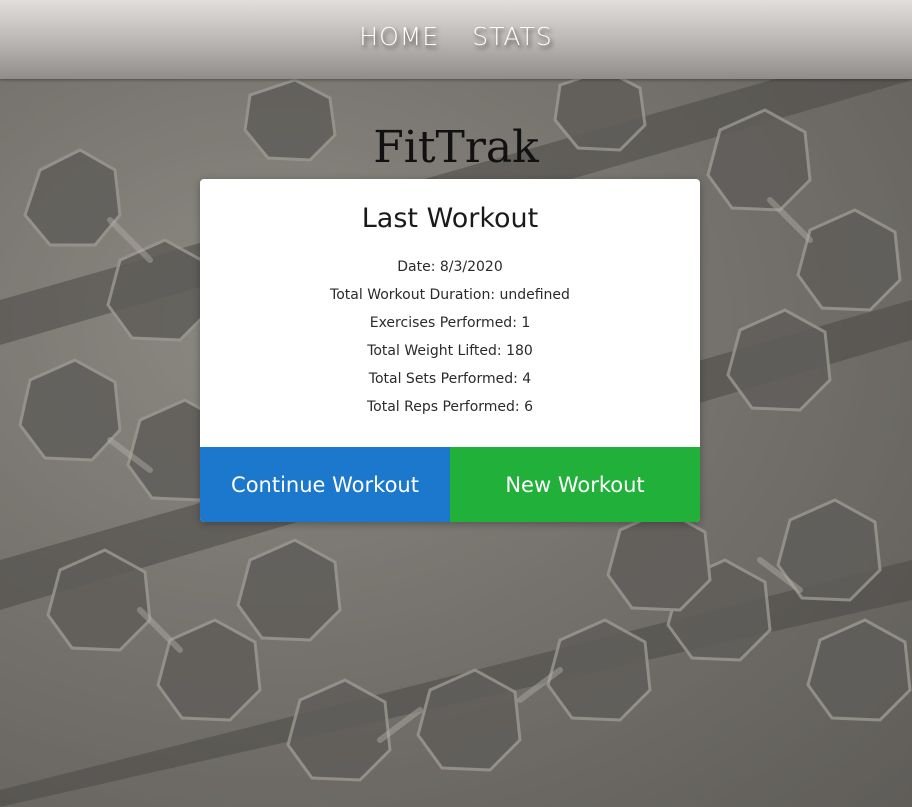 Image resolution: width=912 pixels, height=807 pixels. What do you see at coordinates (450, 379) in the screenshot?
I see `stat-sets: Total Sets Performed: 4` at bounding box center [450, 379].